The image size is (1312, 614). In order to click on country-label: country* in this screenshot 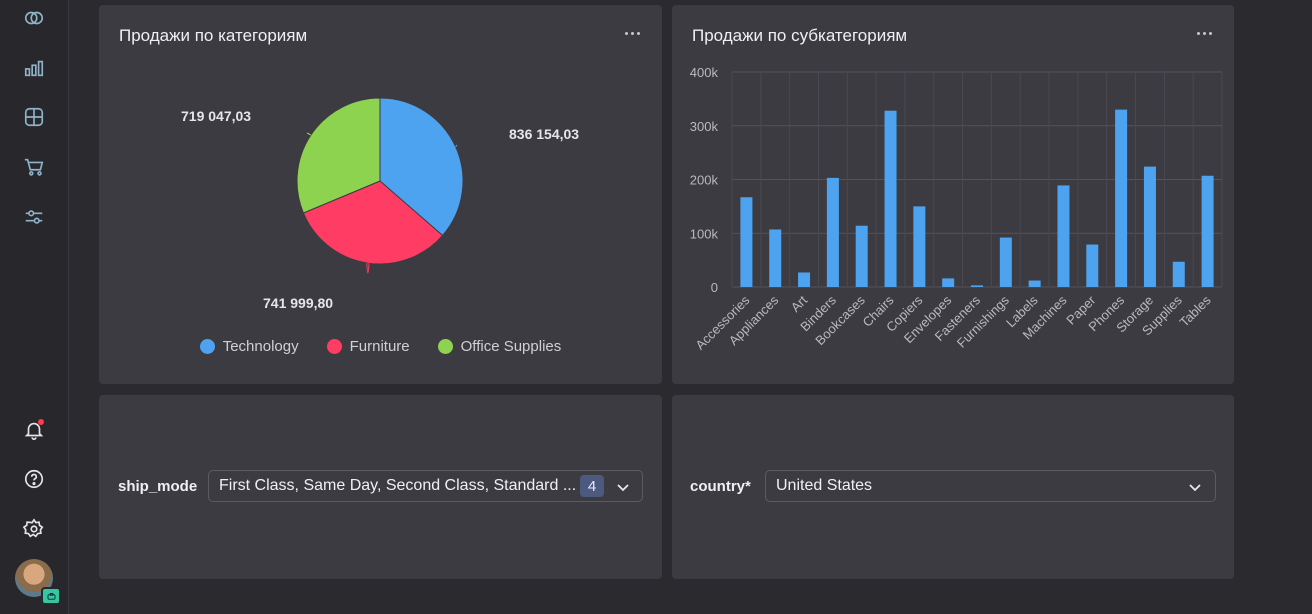, I will do `click(720, 486)`.